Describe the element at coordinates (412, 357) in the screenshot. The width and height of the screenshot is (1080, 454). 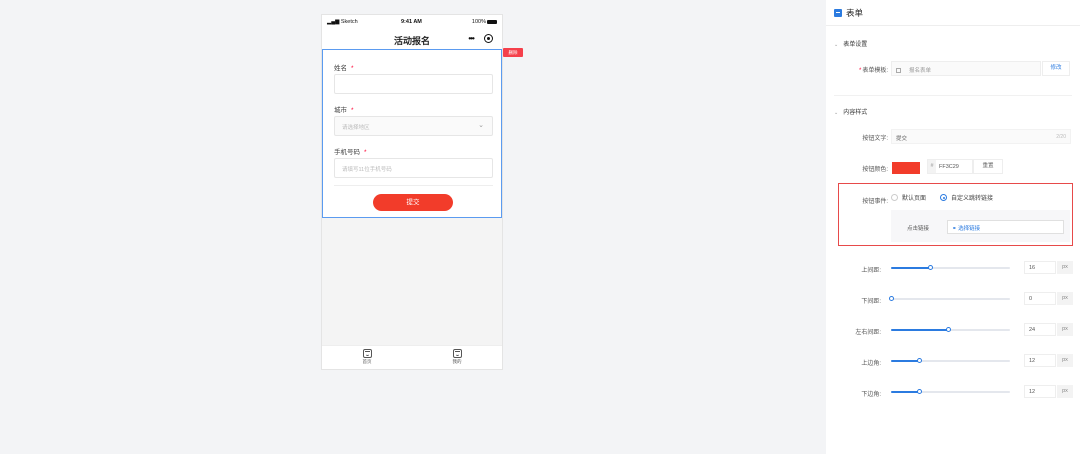
I see `tab-bar: 首页 我的` at that location.